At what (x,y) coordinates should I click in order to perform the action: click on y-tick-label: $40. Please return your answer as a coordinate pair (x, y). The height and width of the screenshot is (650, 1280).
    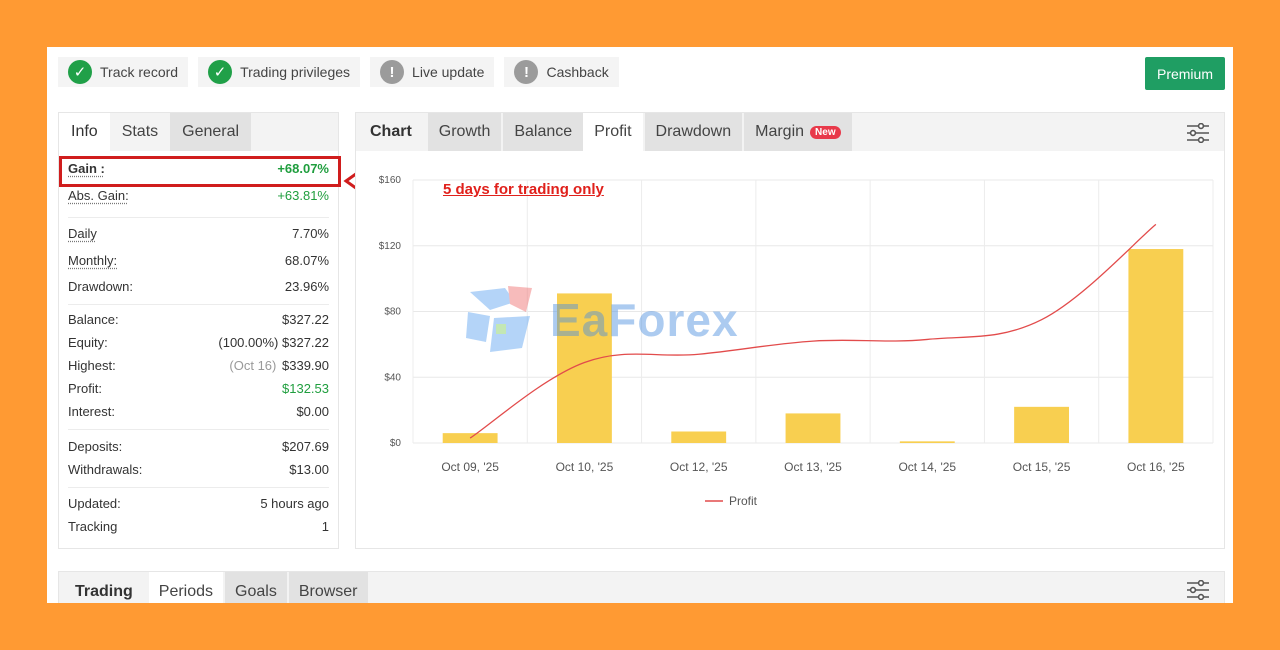
    Looking at the image, I should click on (392, 377).